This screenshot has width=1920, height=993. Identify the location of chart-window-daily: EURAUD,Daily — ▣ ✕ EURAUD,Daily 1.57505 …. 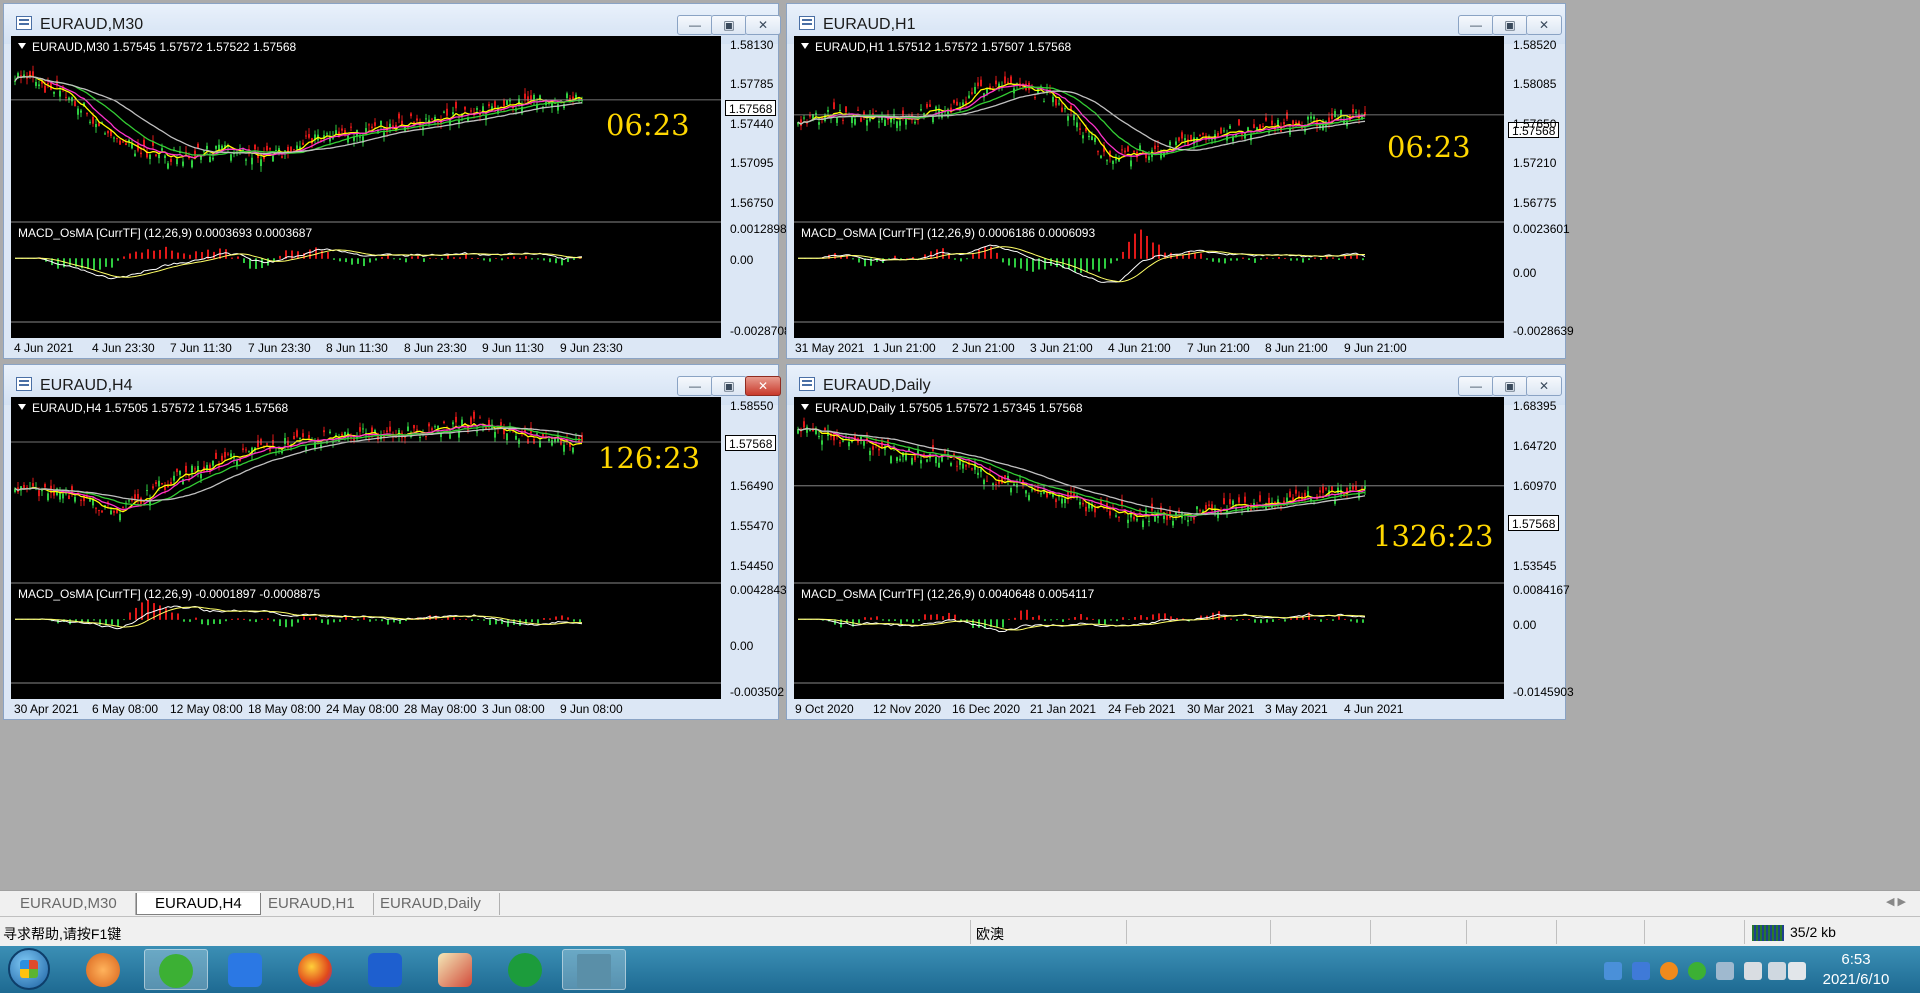
(1180, 542).